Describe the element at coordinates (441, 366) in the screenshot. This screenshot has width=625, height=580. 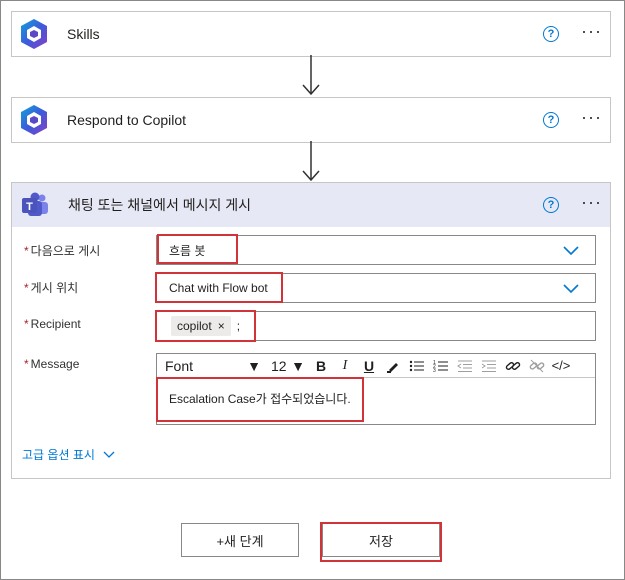
I see `numbered-list-icon: 123` at that location.